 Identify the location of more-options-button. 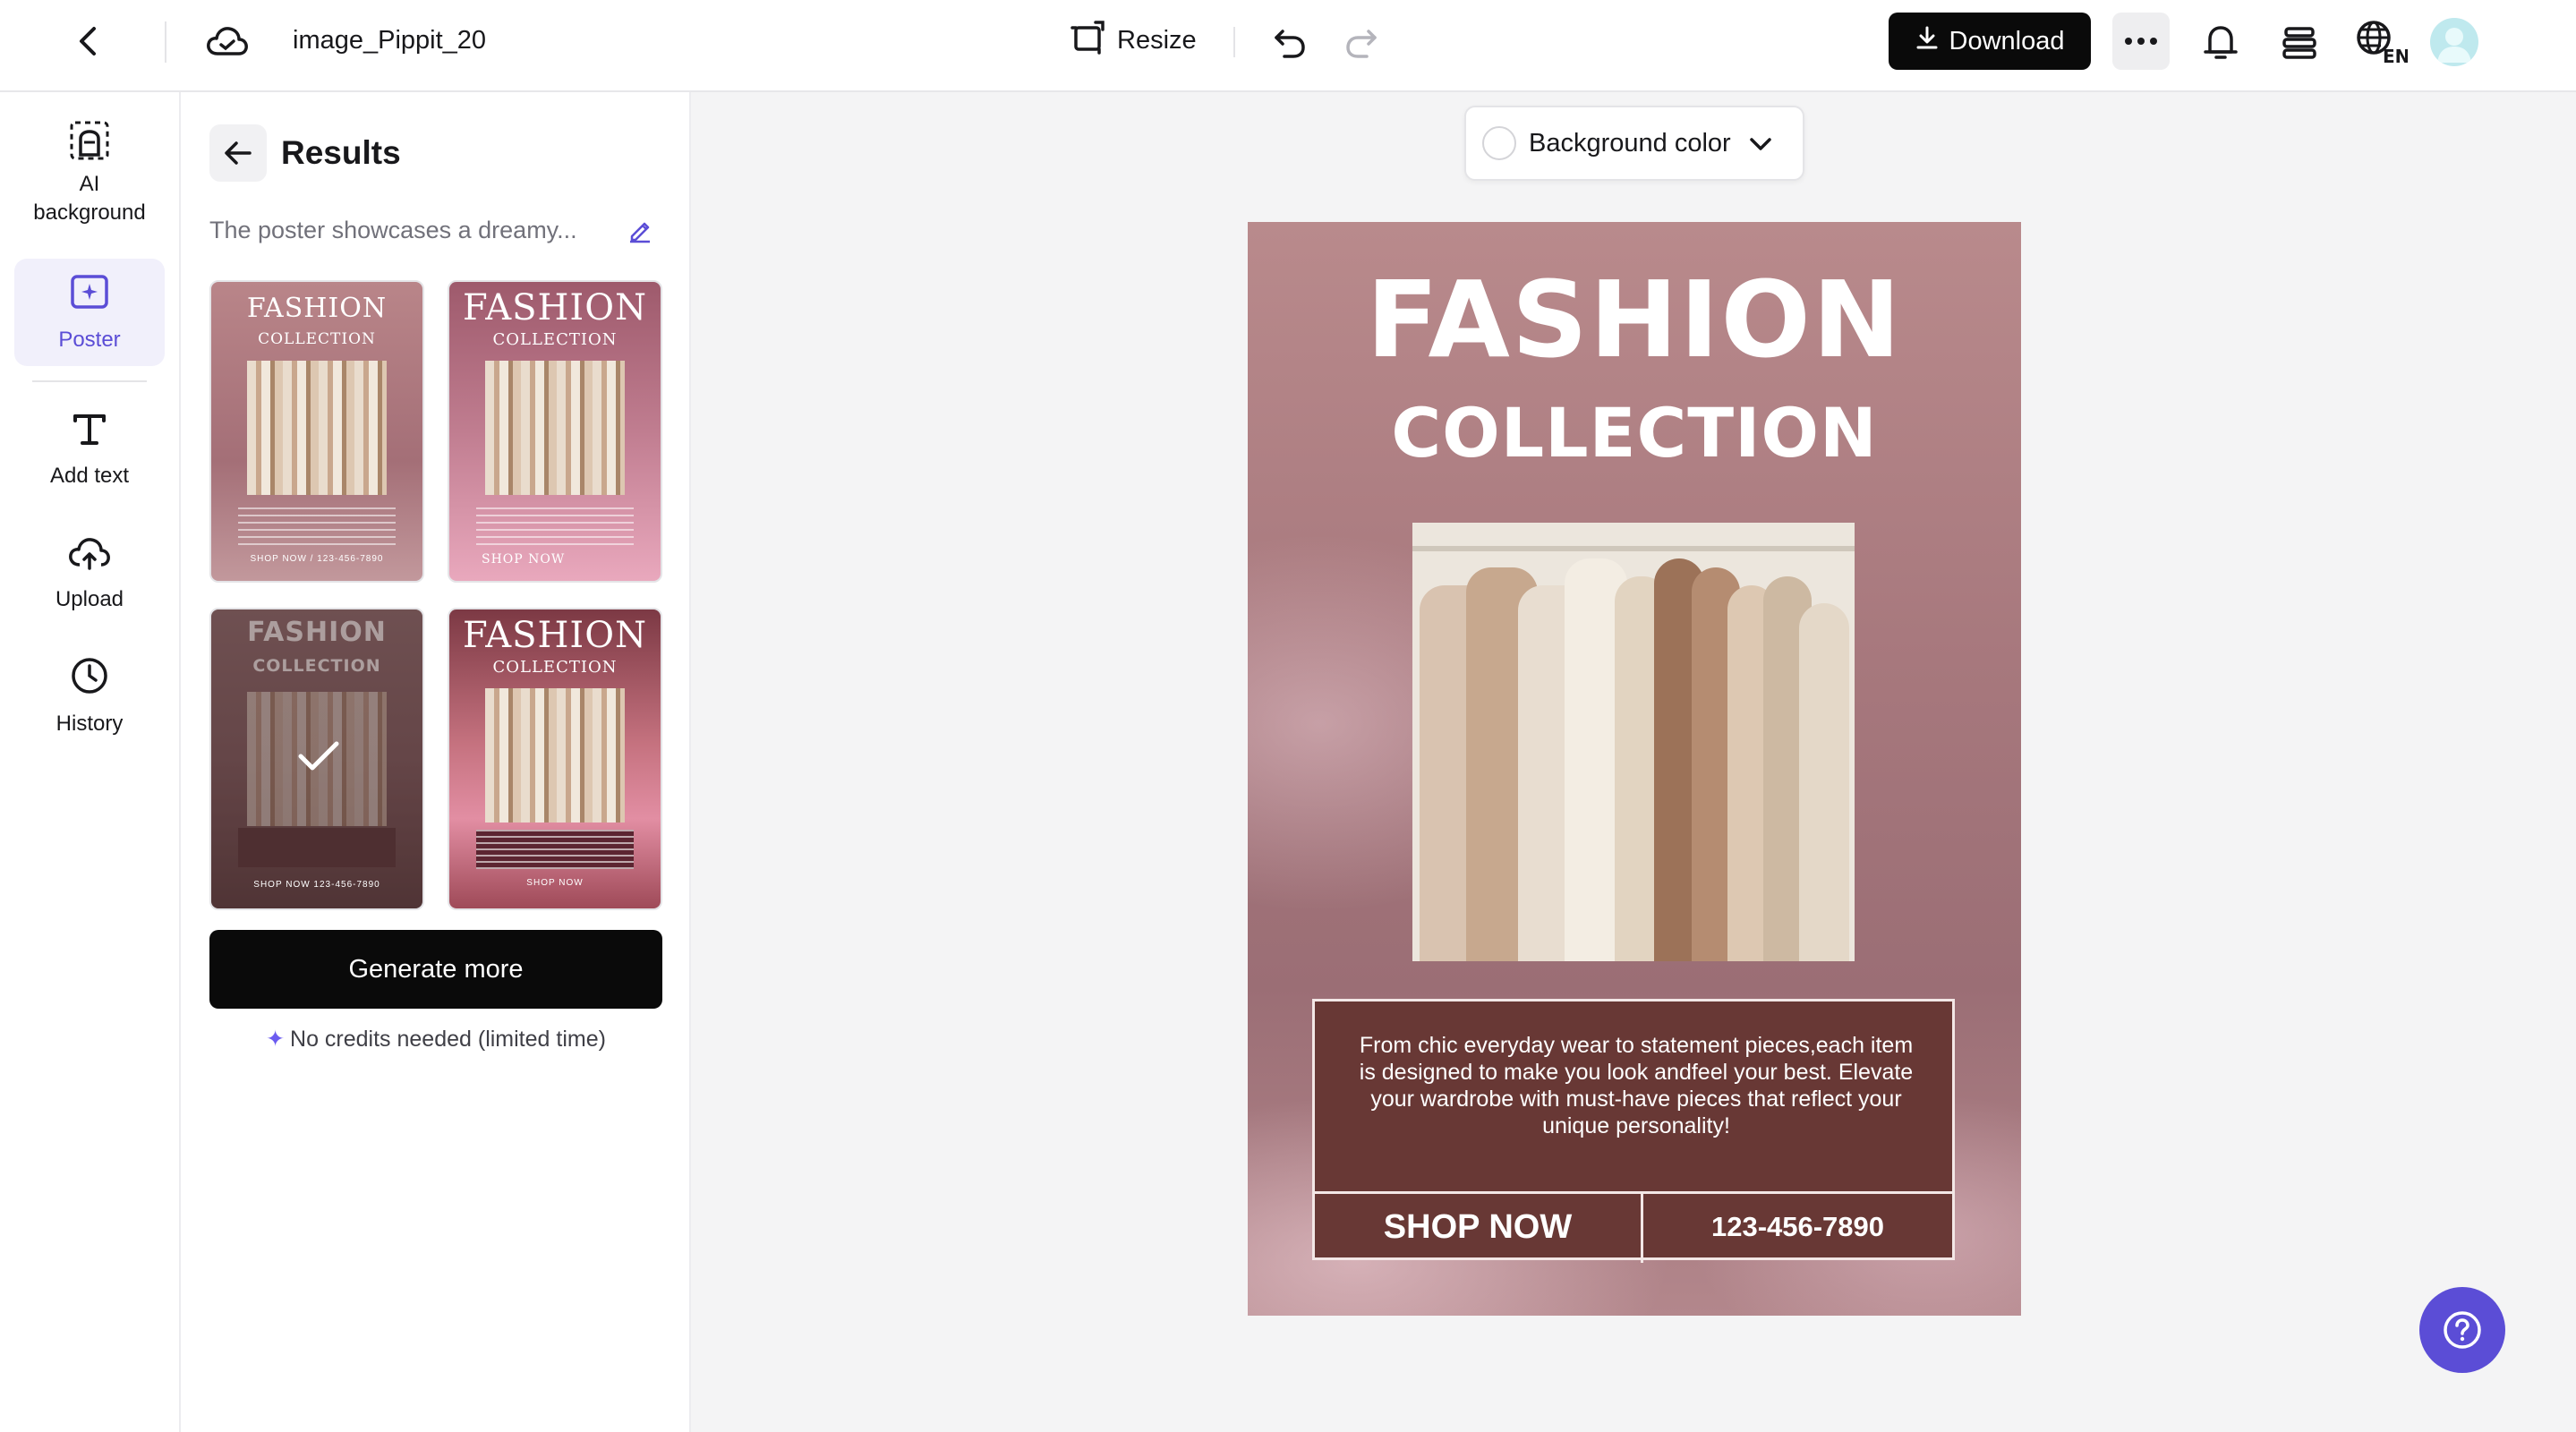
(2141, 41).